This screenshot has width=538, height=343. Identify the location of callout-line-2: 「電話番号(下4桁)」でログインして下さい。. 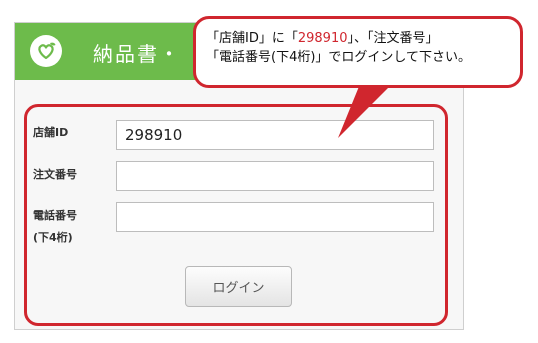
(339, 57).